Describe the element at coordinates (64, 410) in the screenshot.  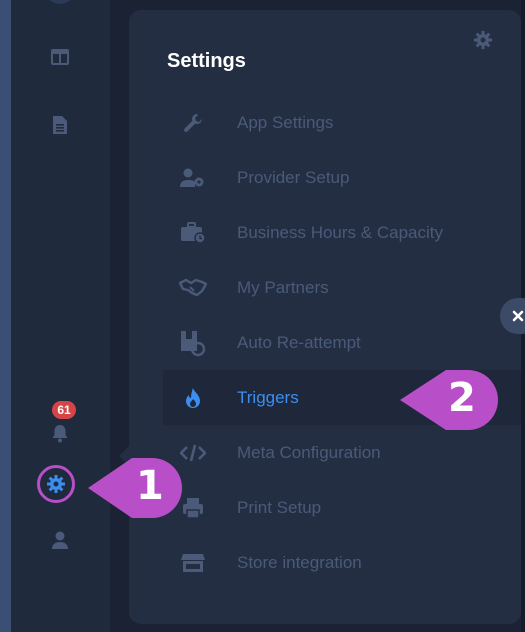
I see `notification-count-badge: 61` at that location.